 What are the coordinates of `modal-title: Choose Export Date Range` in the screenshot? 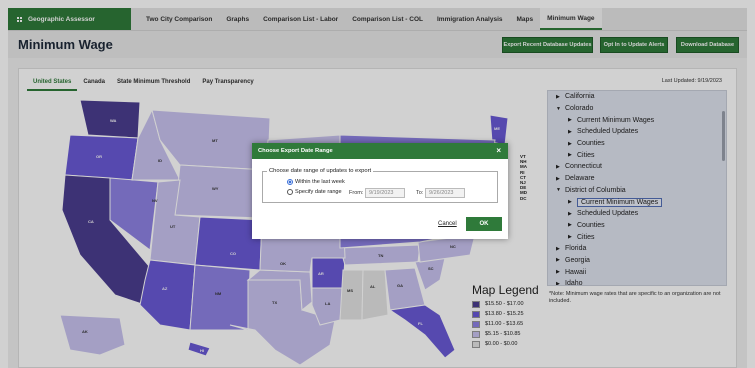 It's located at (295, 151).